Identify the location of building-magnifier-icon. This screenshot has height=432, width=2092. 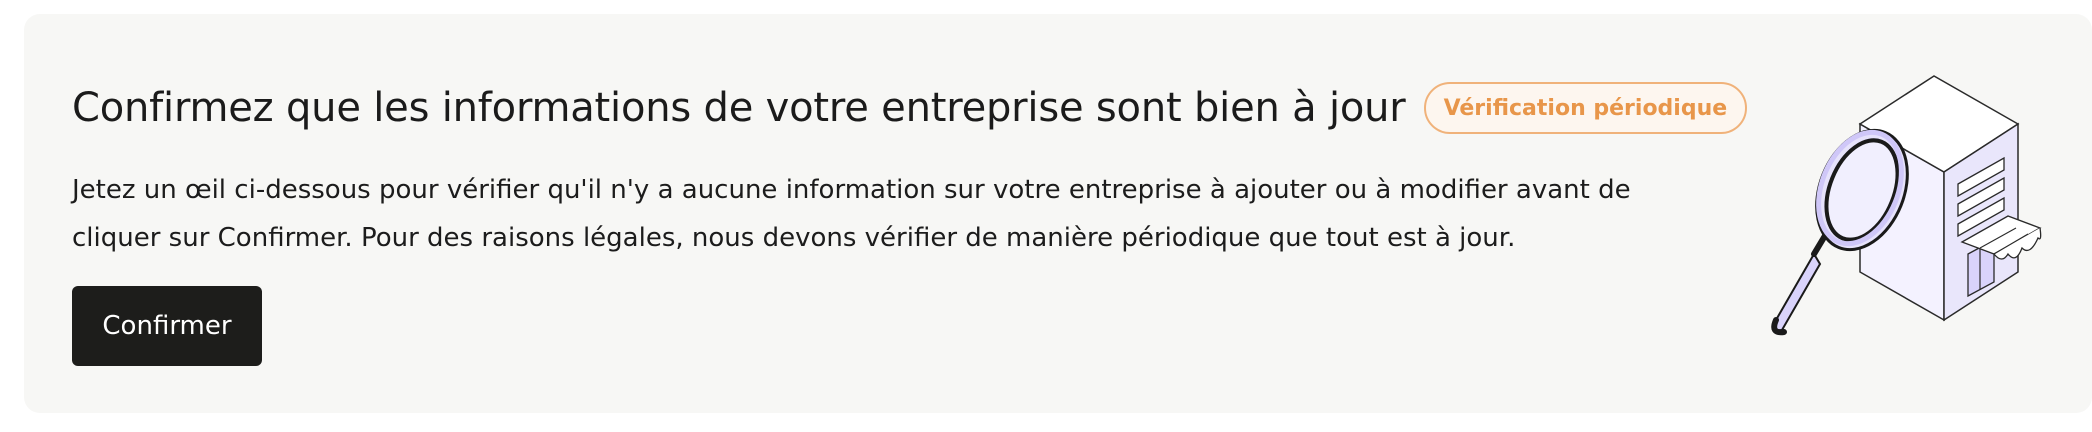
(1919, 213).